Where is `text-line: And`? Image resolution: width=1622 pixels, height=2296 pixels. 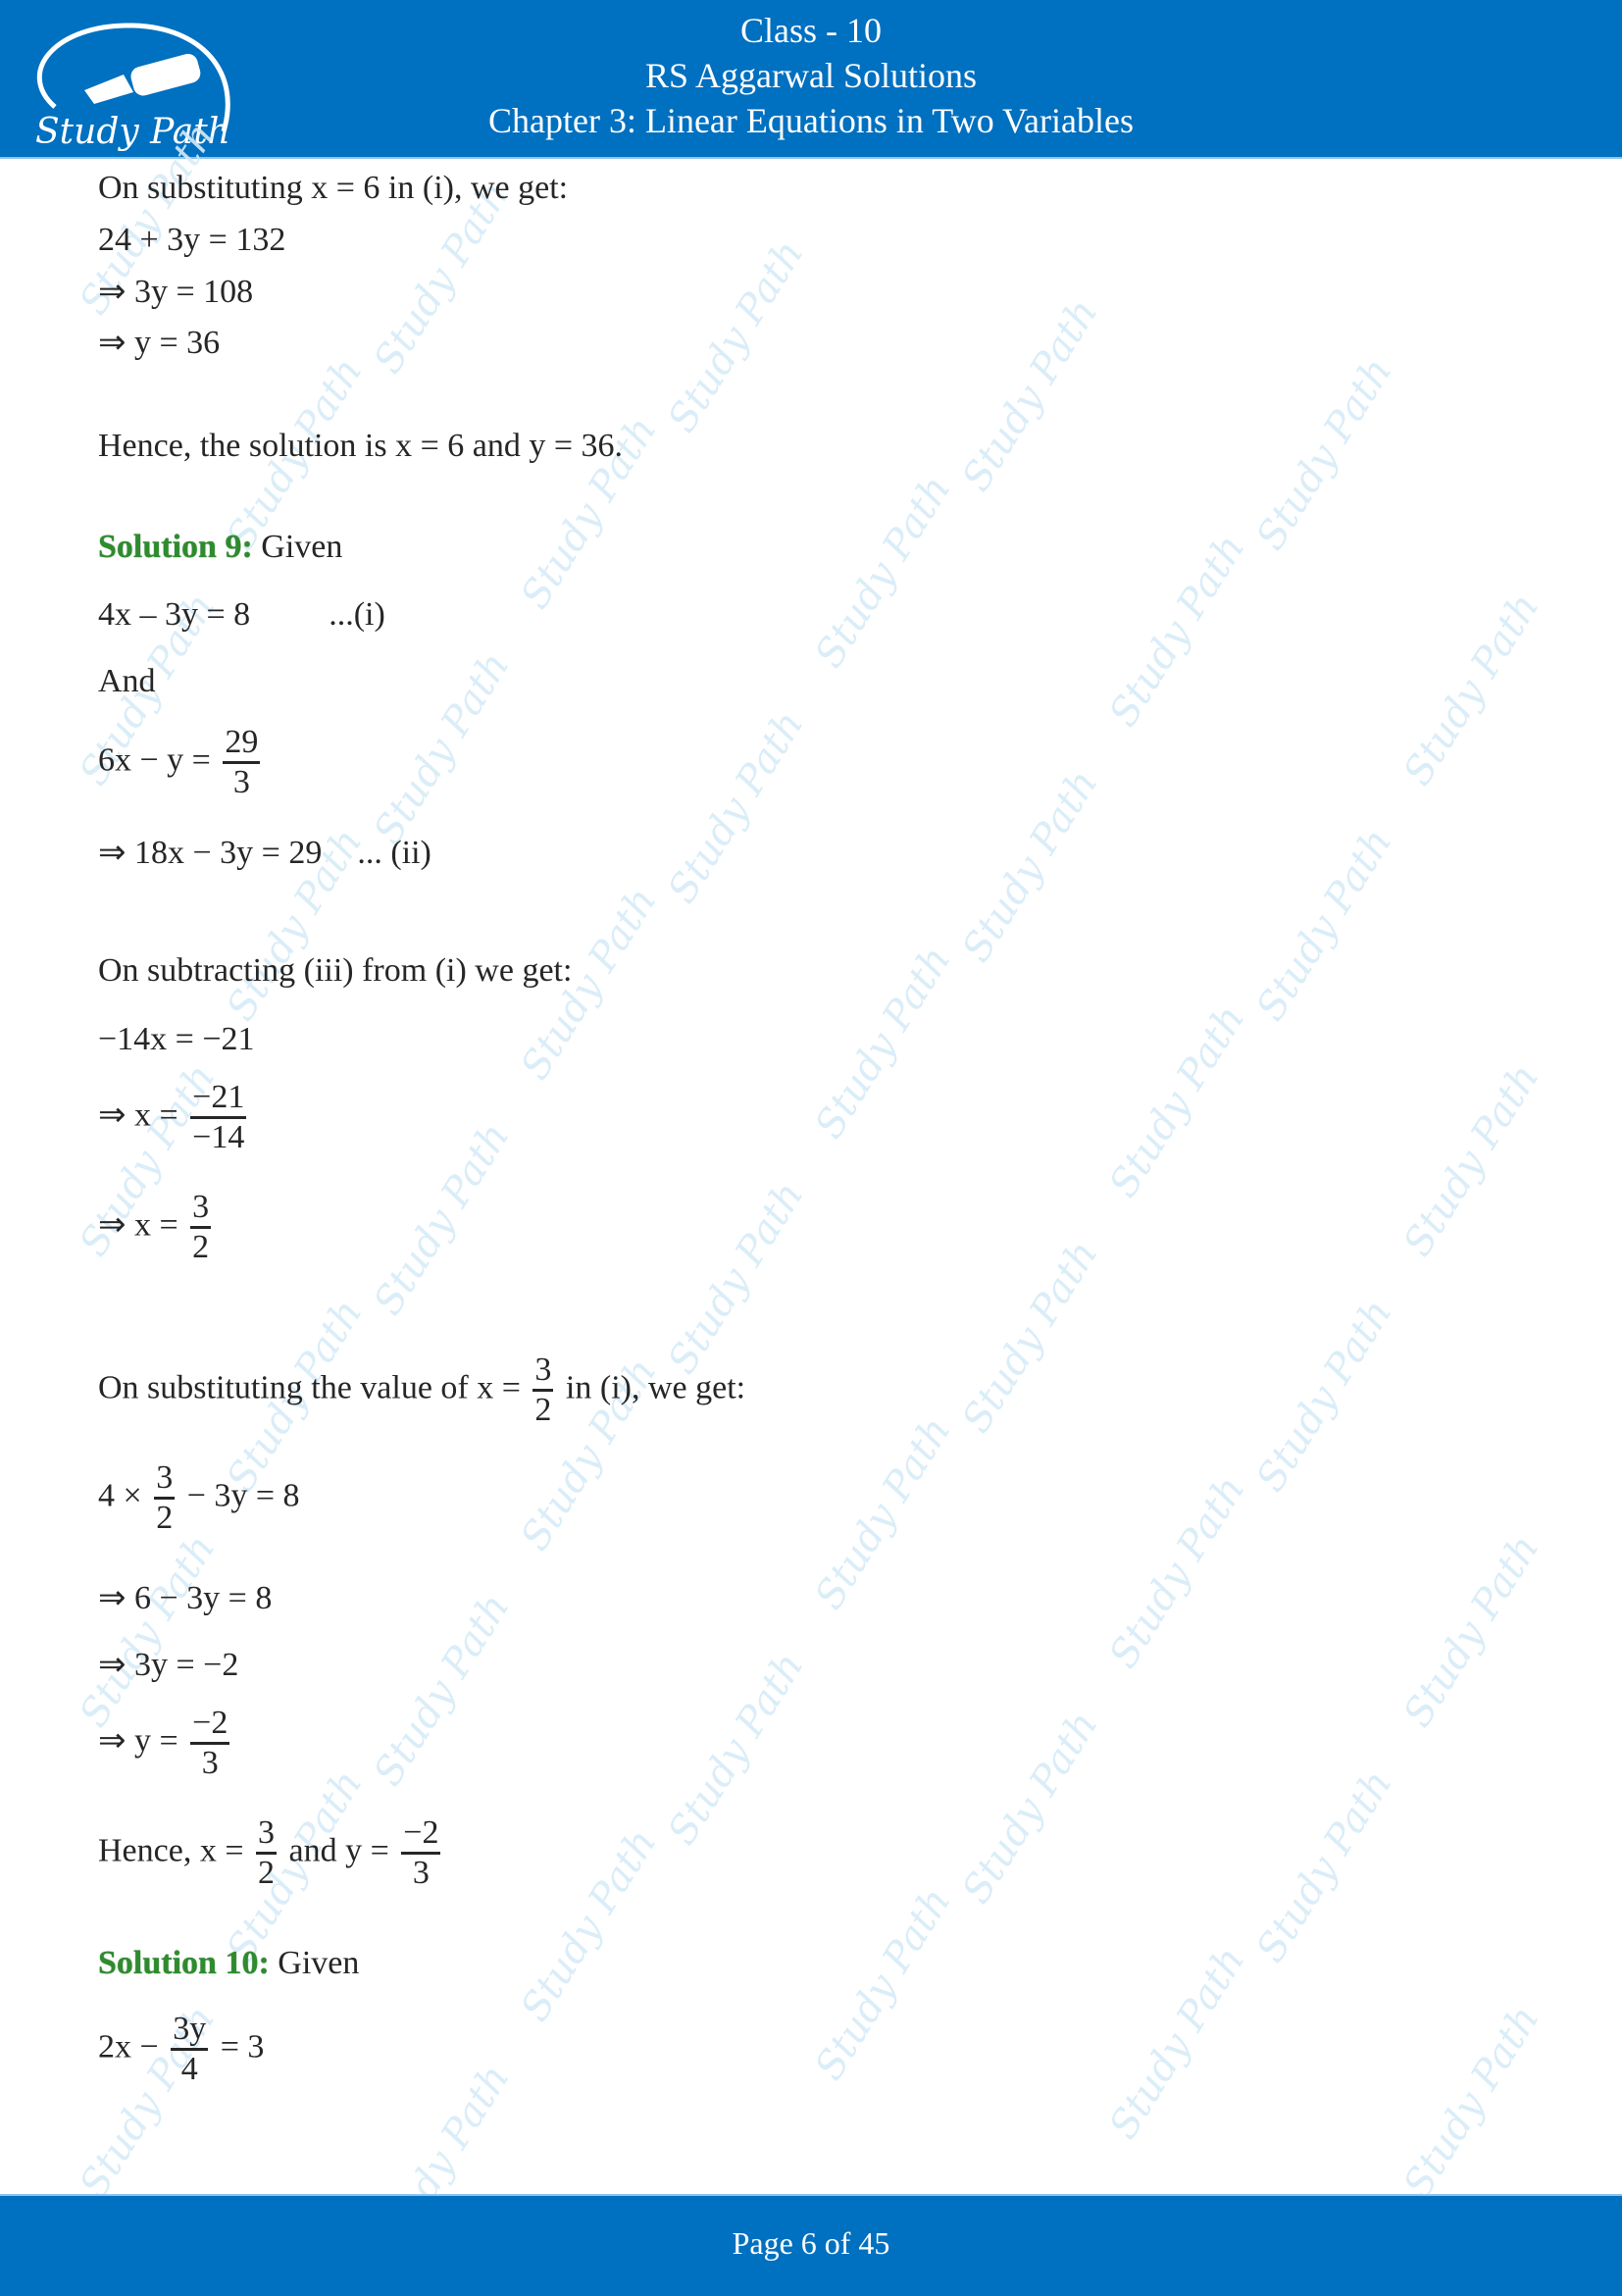
text-line: And is located at coordinates (127, 681).